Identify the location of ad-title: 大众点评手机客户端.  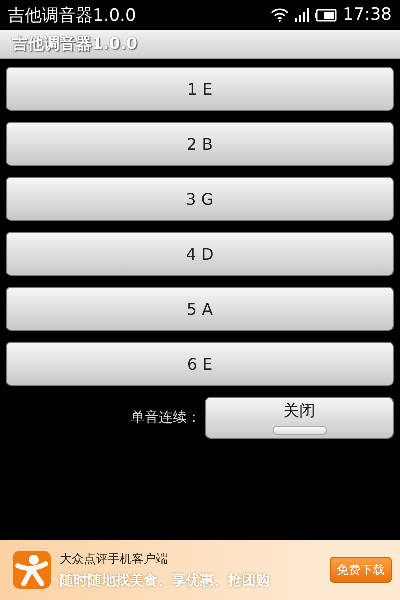
(114, 559).